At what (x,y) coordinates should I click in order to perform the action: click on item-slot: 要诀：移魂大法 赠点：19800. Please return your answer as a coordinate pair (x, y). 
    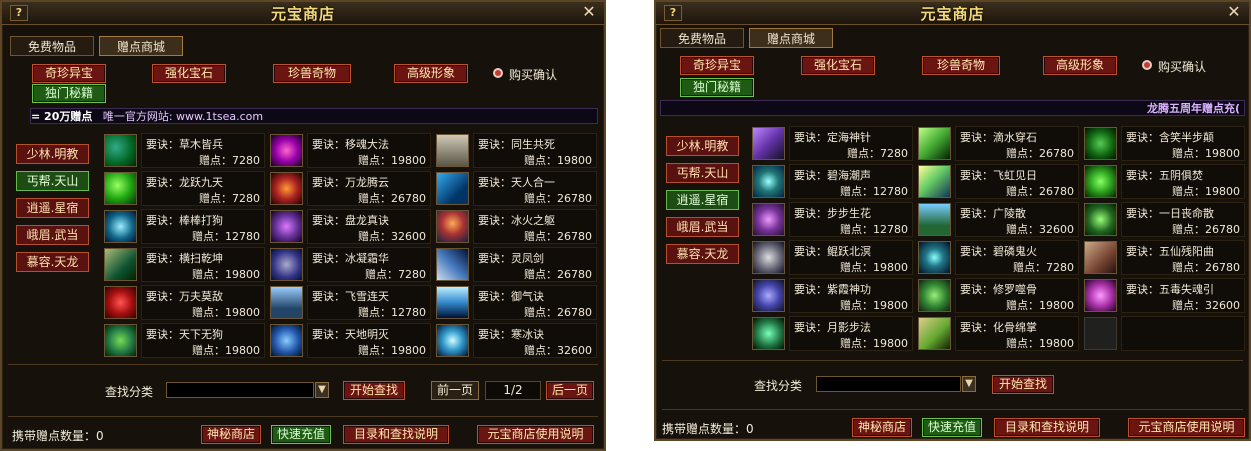
    Looking at the image, I should click on (351, 151).